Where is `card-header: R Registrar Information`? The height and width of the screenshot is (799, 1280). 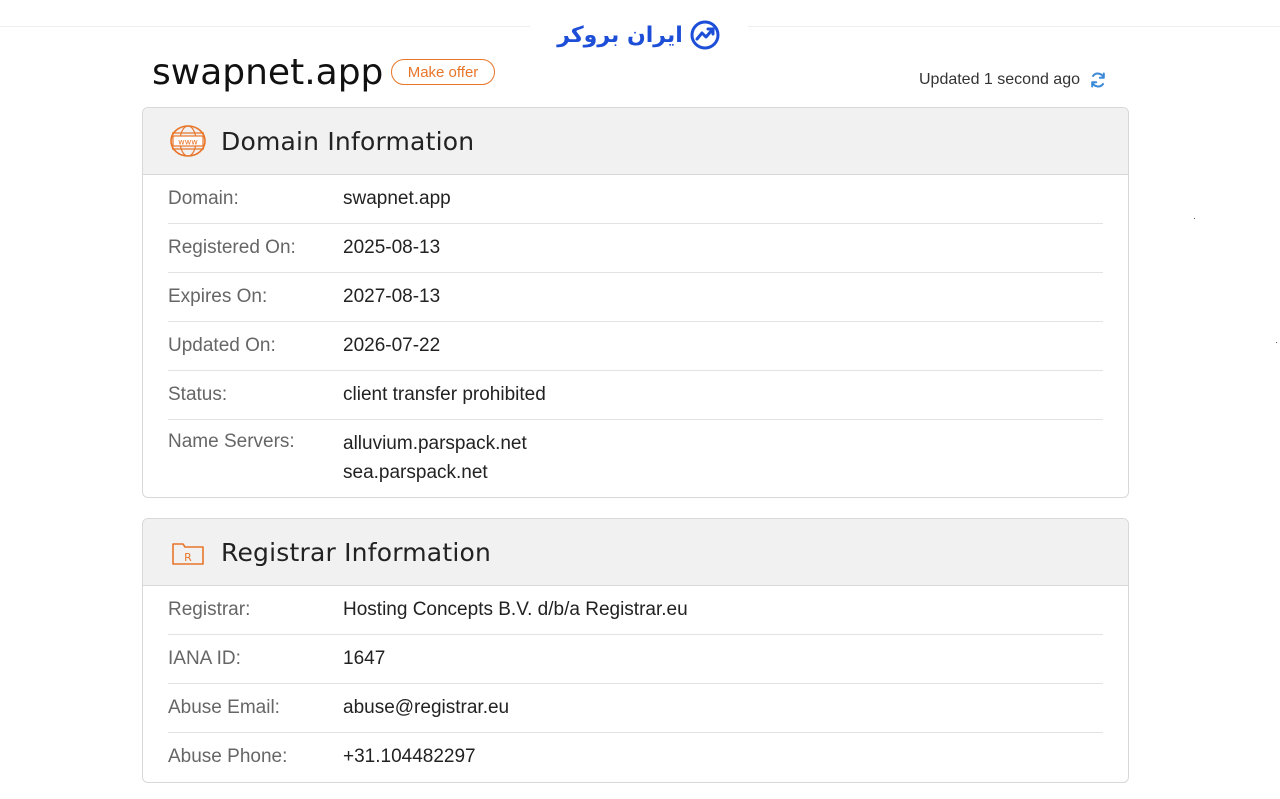
card-header: R Registrar Information is located at coordinates (635, 552).